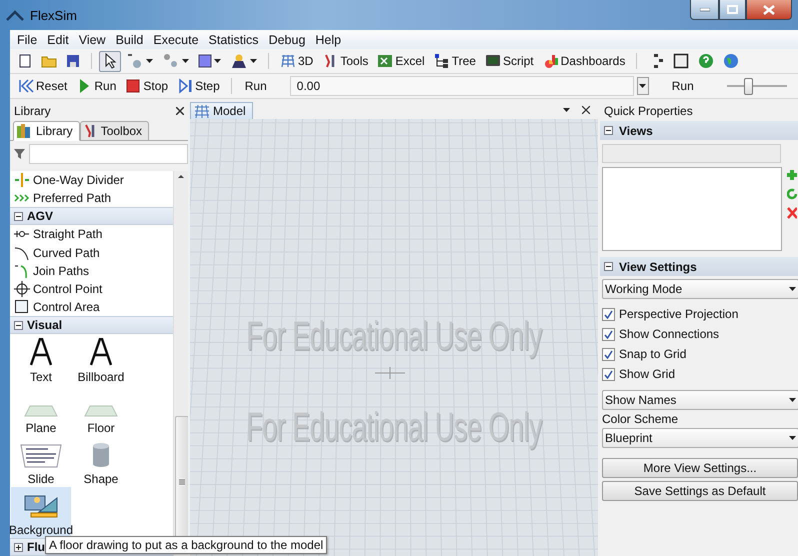 This screenshot has width=798, height=556. I want to click on toolbar-button: Tools, so click(345, 61).